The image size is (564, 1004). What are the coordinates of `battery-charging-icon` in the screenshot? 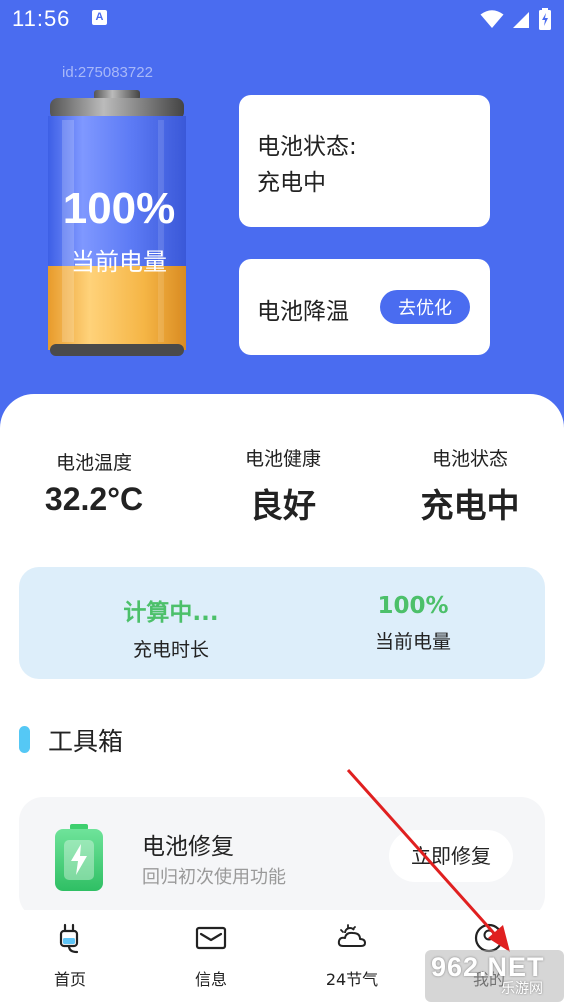 It's located at (79, 857).